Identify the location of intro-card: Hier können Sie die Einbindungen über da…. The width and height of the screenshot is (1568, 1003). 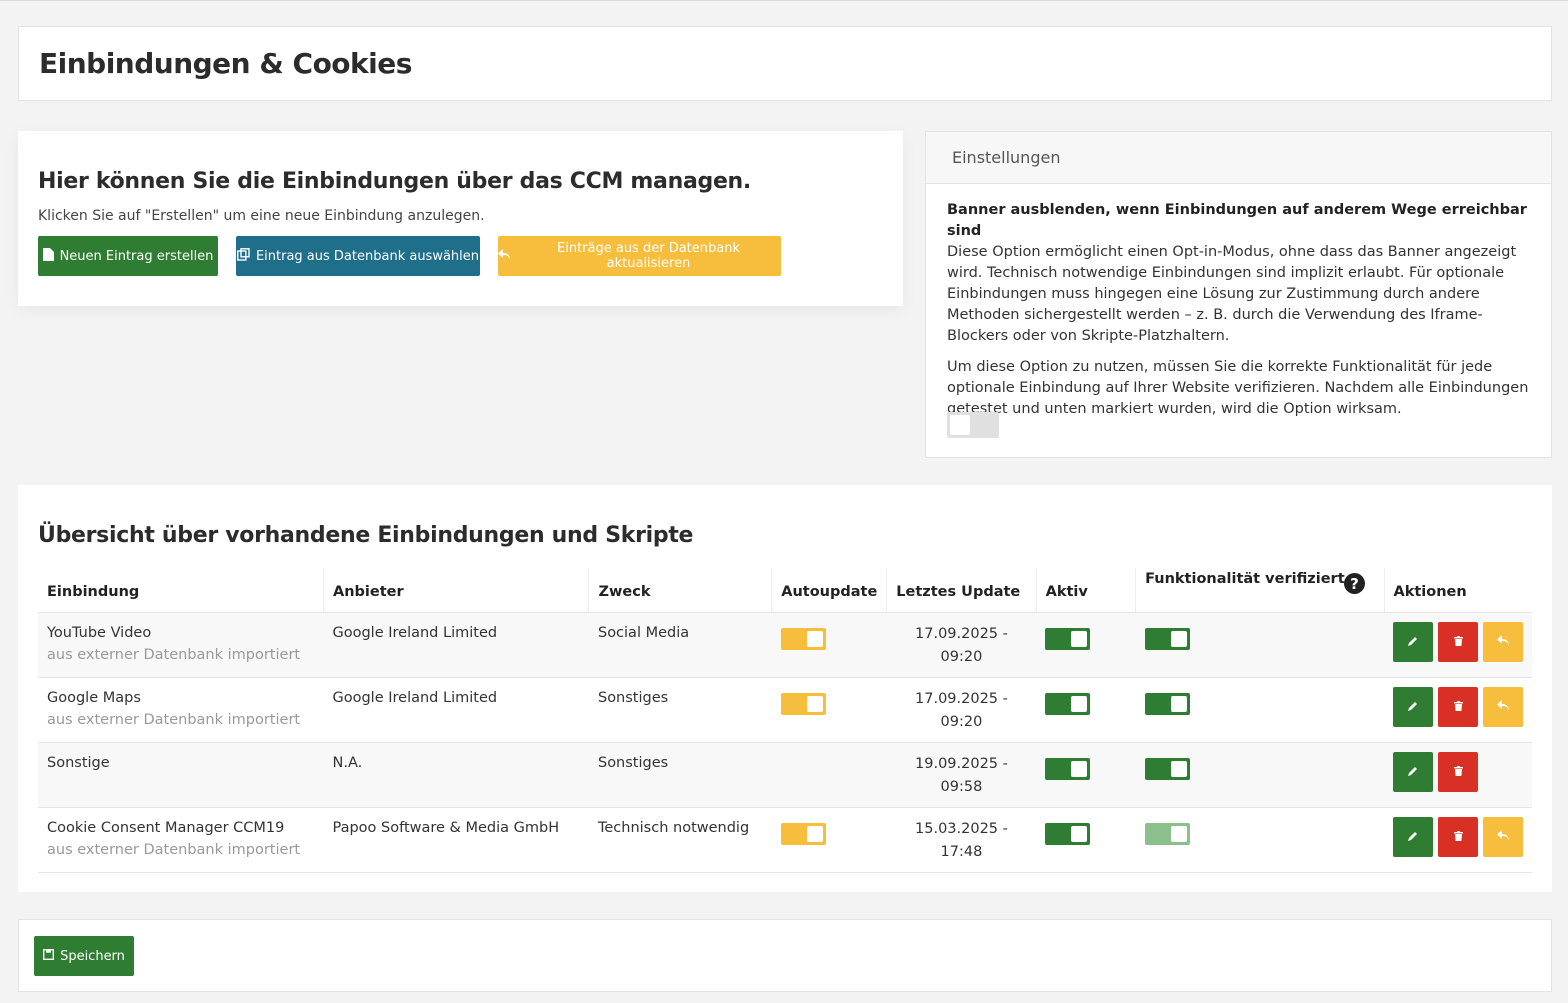
(460, 218).